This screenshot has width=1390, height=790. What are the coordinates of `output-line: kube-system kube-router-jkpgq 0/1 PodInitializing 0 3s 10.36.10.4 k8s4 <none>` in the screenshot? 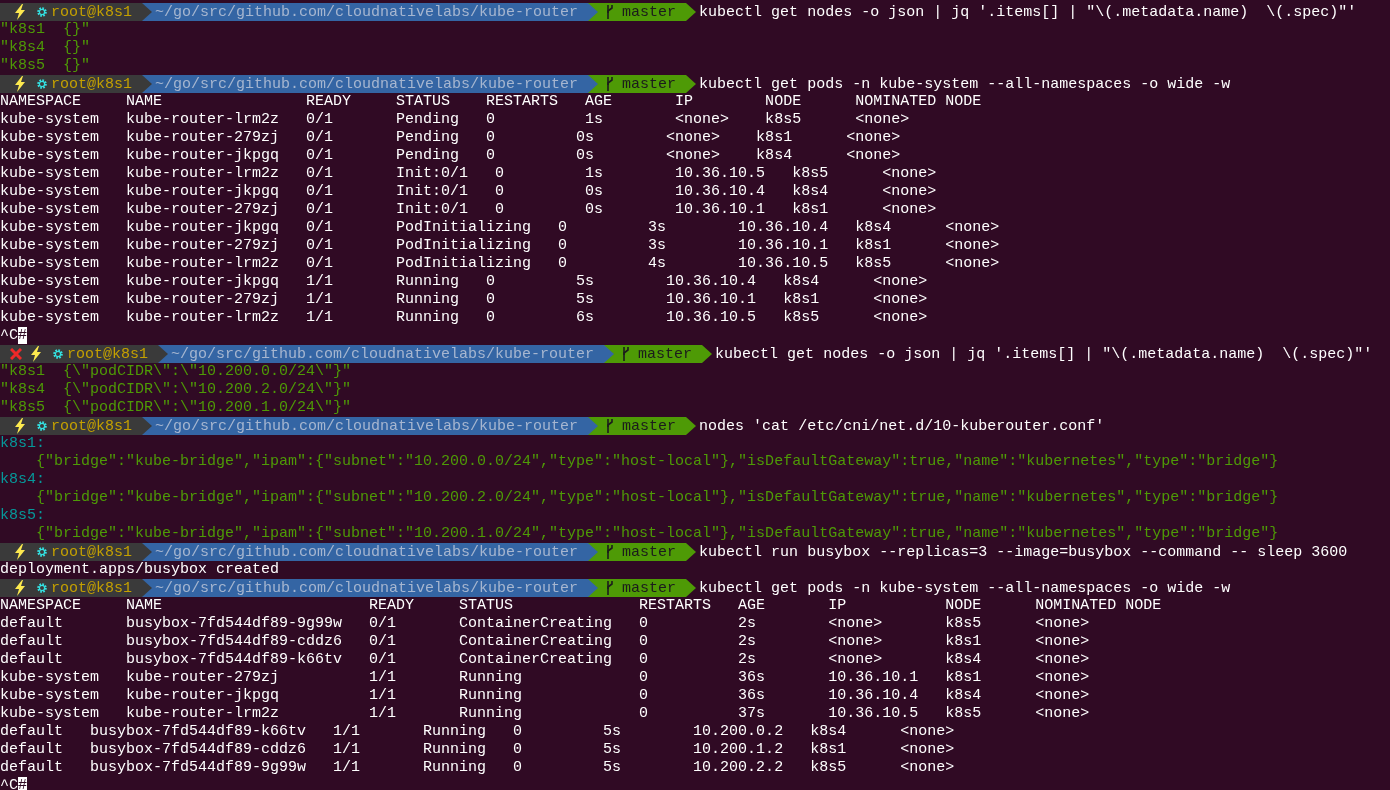 It's located at (500, 227).